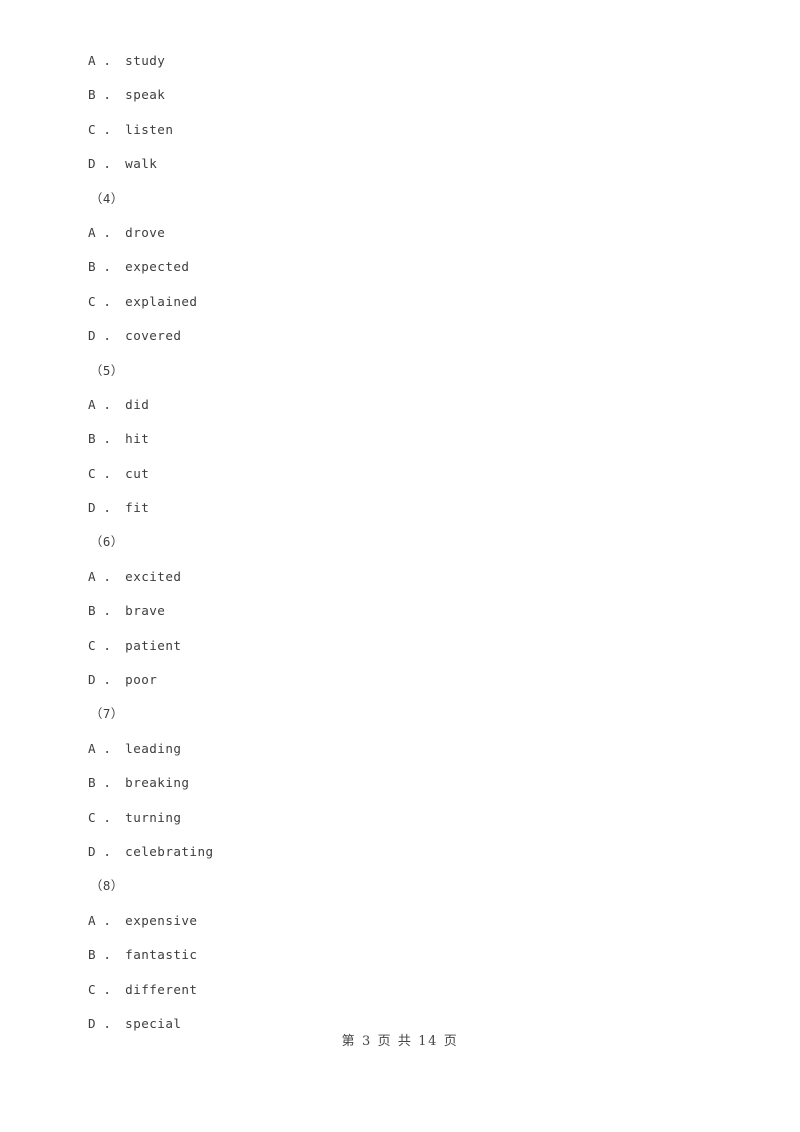 The image size is (800, 1132). What do you see at coordinates (145, 60) in the screenshot?
I see `option-text: study` at bounding box center [145, 60].